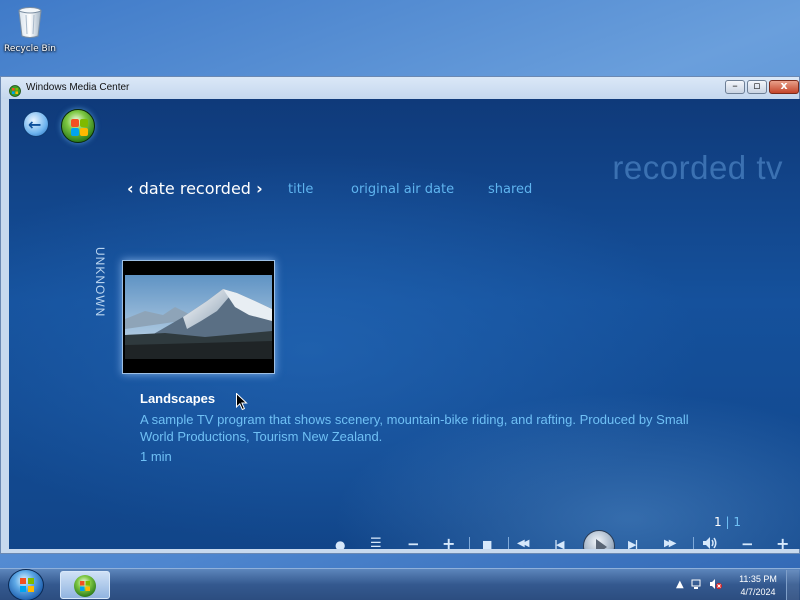 The height and width of the screenshot is (600, 800). I want to click on channel-down-button: −, so click(413, 542).